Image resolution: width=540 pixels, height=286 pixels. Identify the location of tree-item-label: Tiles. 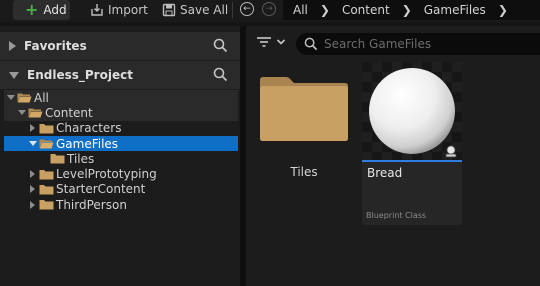
(81, 158).